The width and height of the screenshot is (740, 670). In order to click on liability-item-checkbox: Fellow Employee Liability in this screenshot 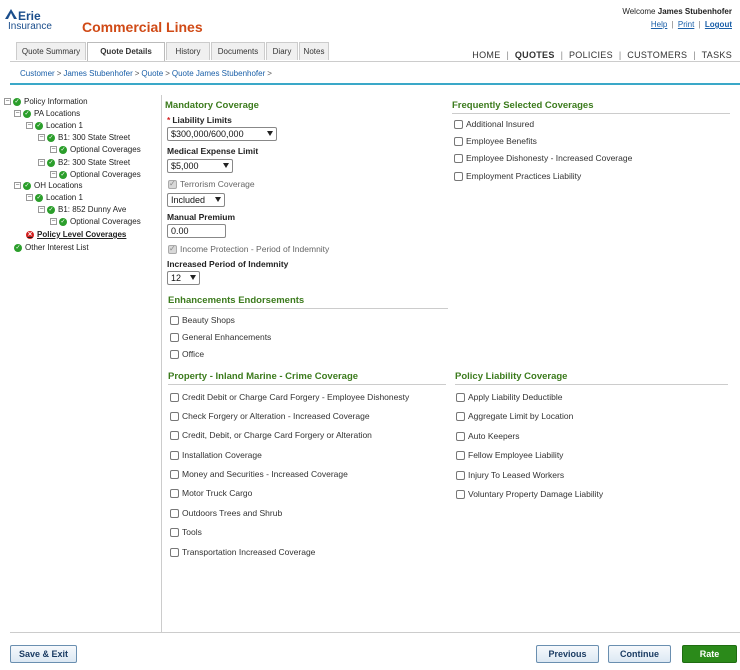, I will do `click(509, 455)`.